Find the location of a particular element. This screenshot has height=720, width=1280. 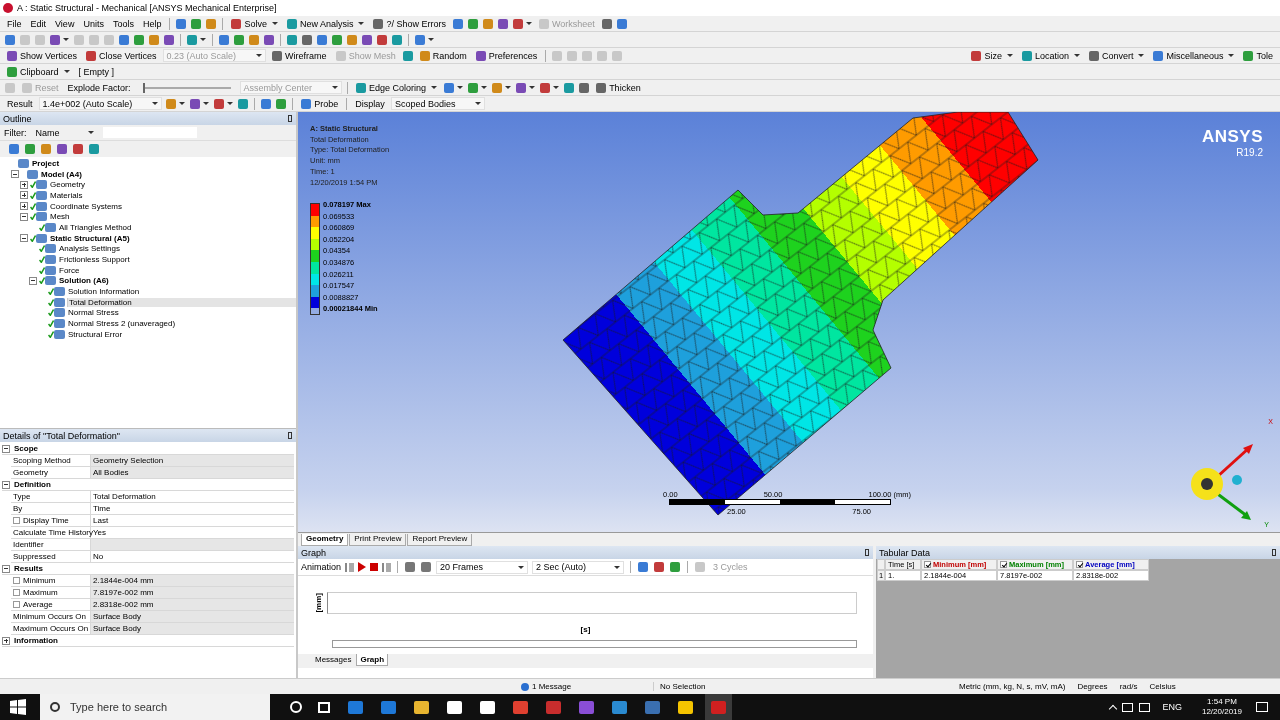

next-frame-icon is located at coordinates (387, 567).